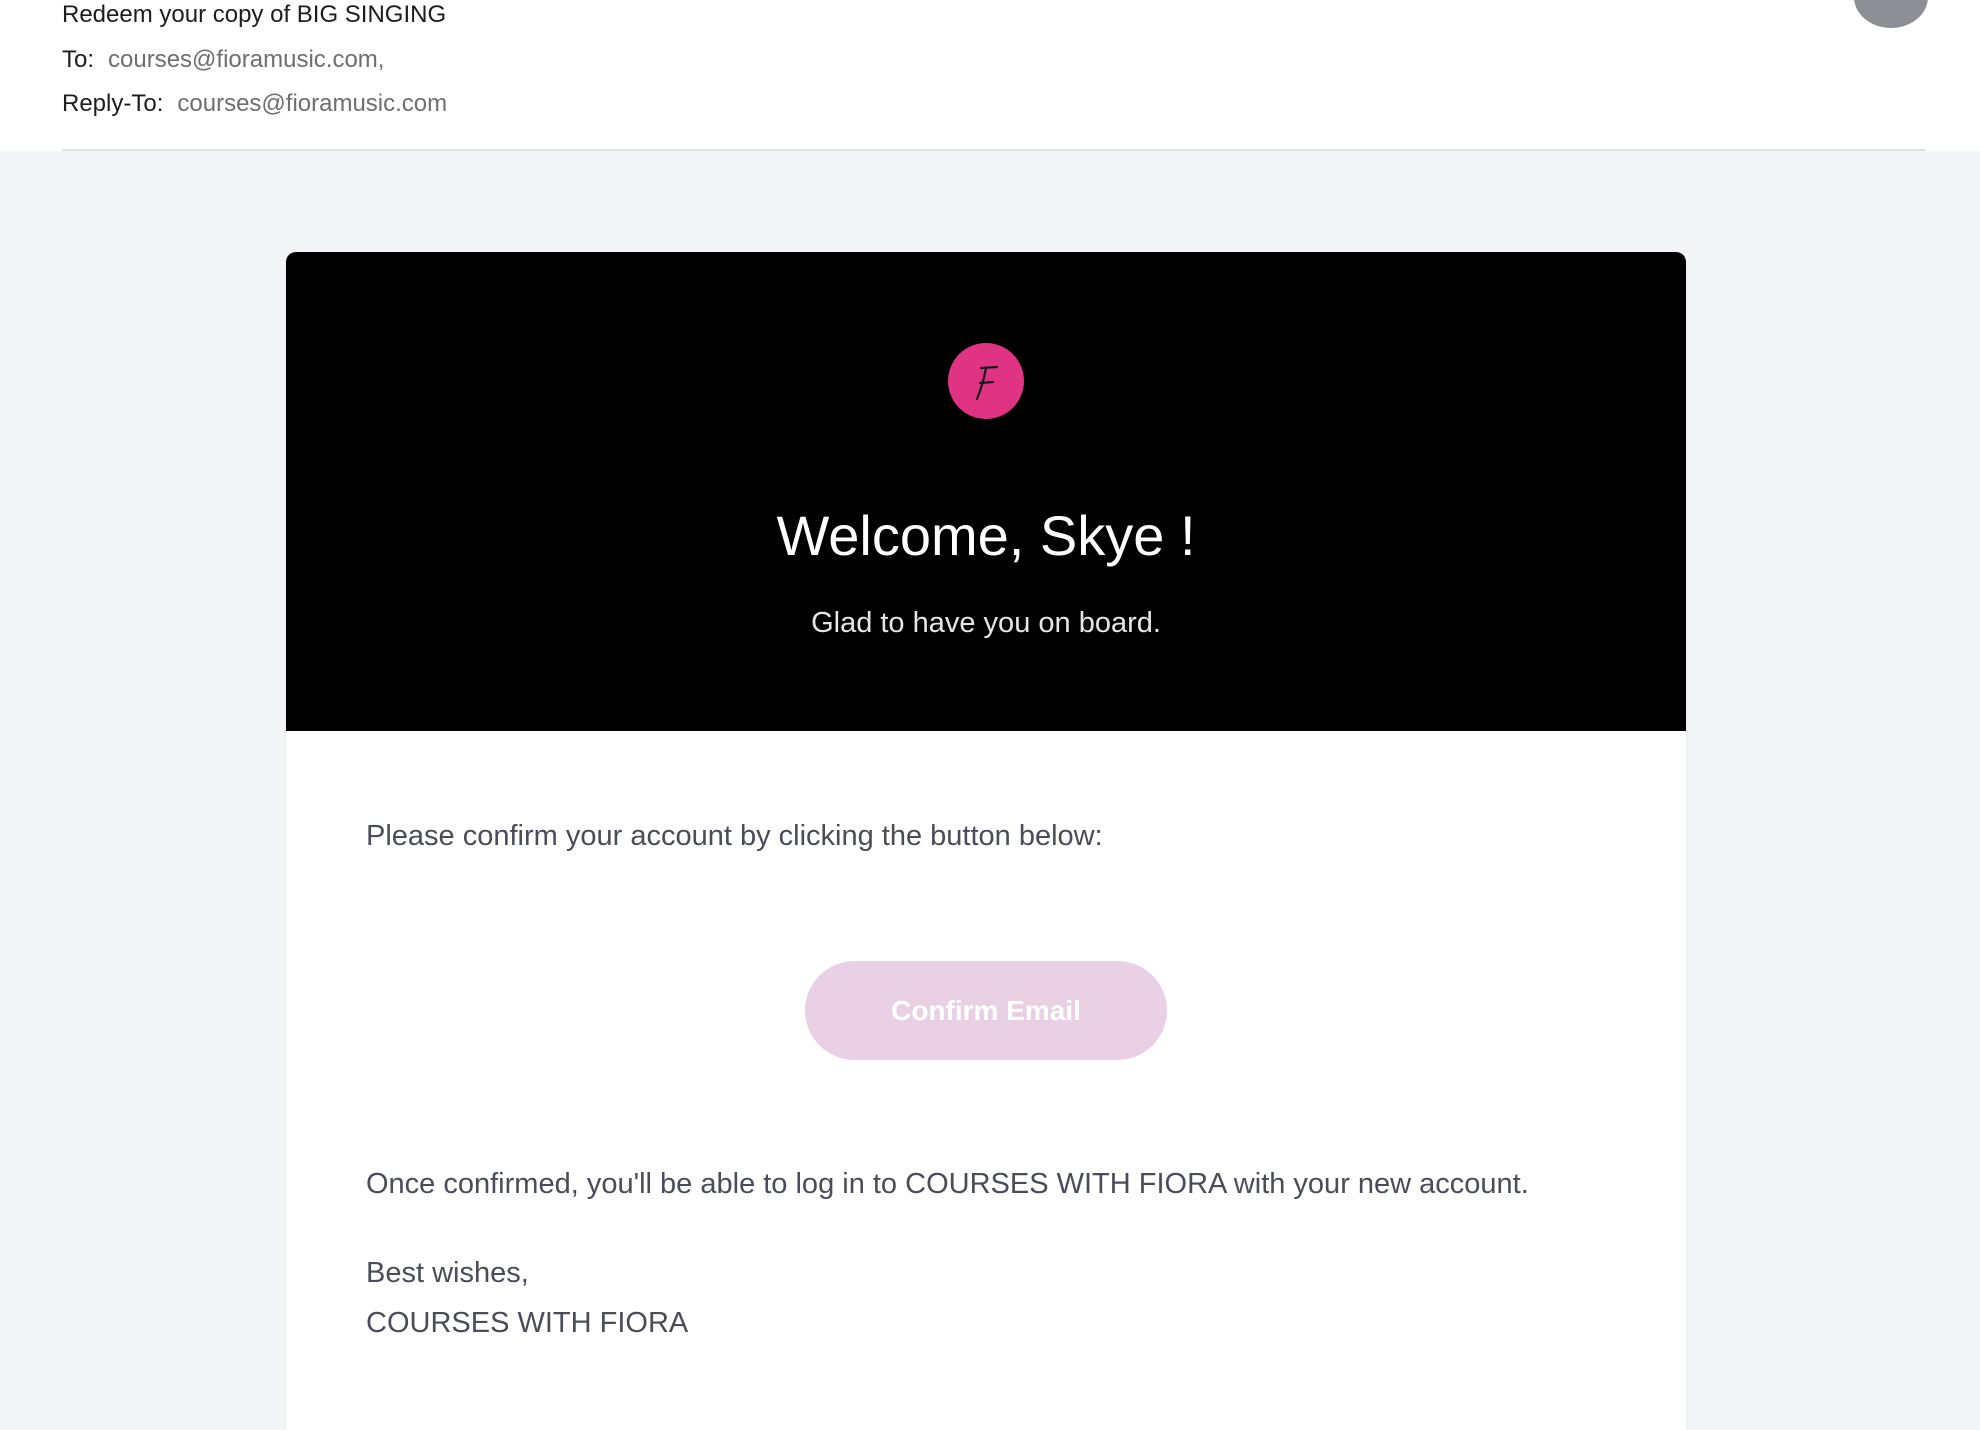  Describe the element at coordinates (254, 14) in the screenshot. I see `email-subject: Redeem your copy of BIG SINGING` at that location.